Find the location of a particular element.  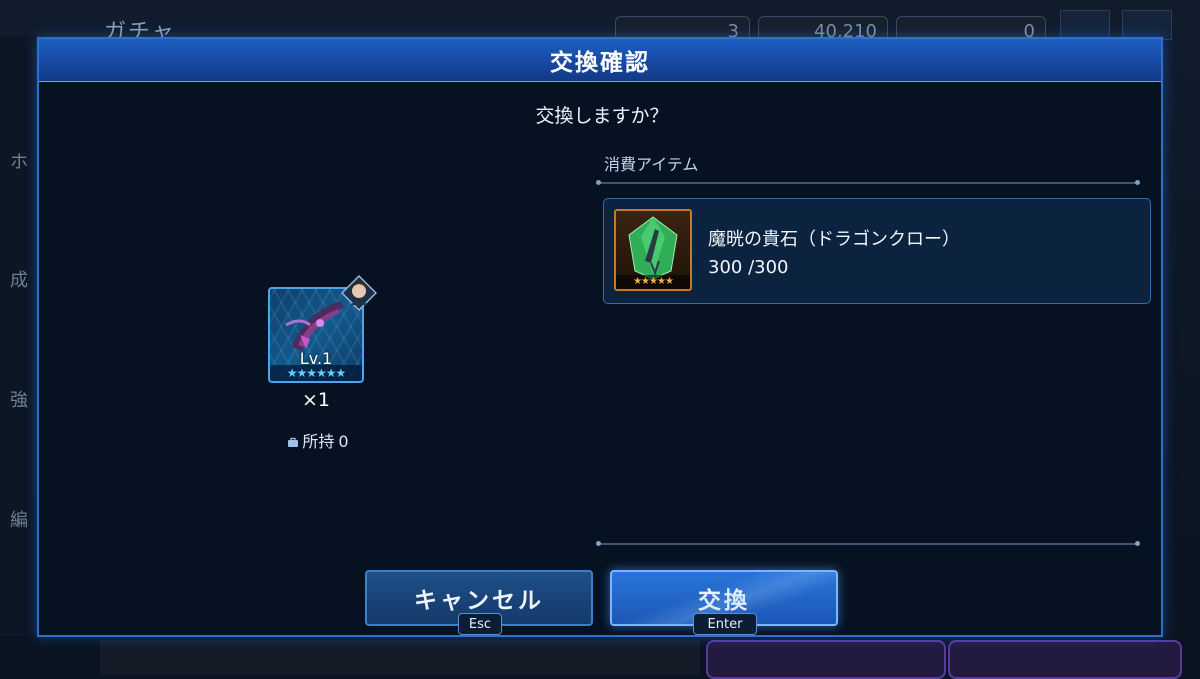

sidebar-label: 強 is located at coordinates (19, 400).